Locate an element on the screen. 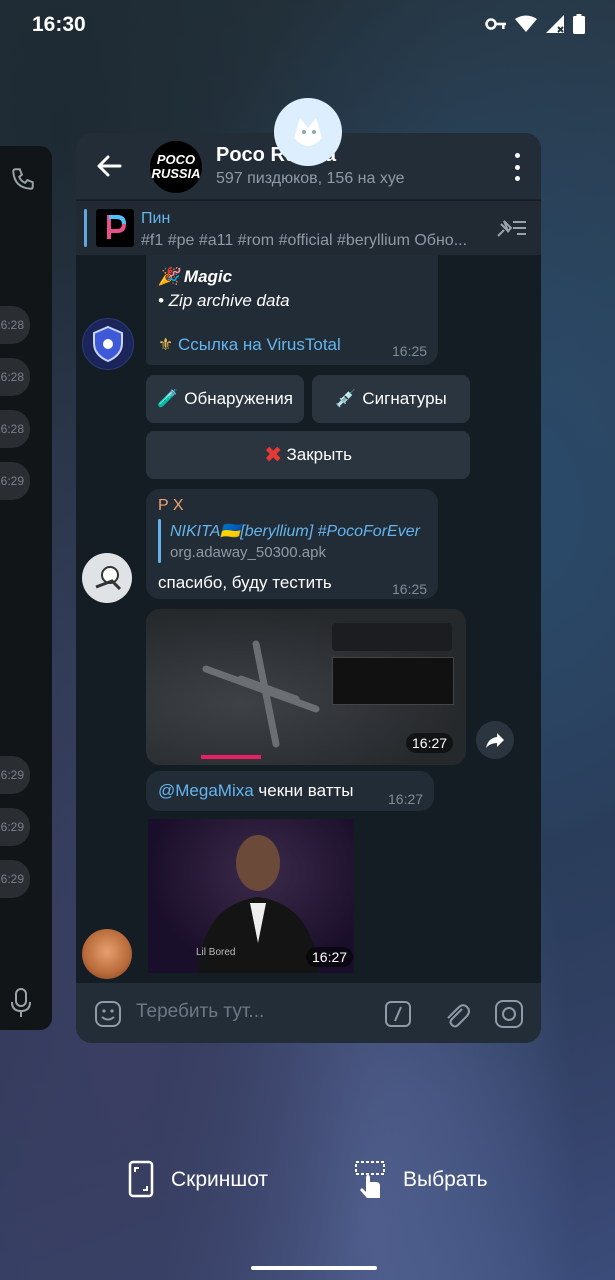 Image resolution: width=615 pixels, height=1280 pixels. gif-time: 16:27 is located at coordinates (330, 957).